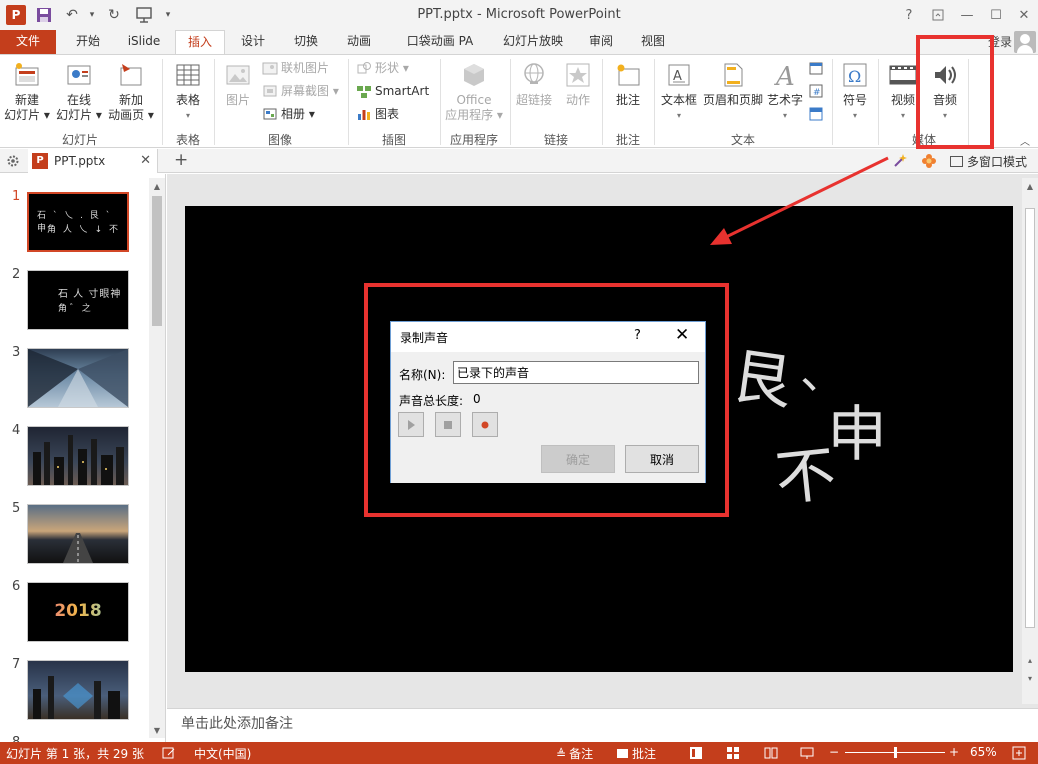 The image size is (1038, 764). Describe the element at coordinates (392, 91) in the screenshot. I see `smartart-button: SmartArt` at that location.